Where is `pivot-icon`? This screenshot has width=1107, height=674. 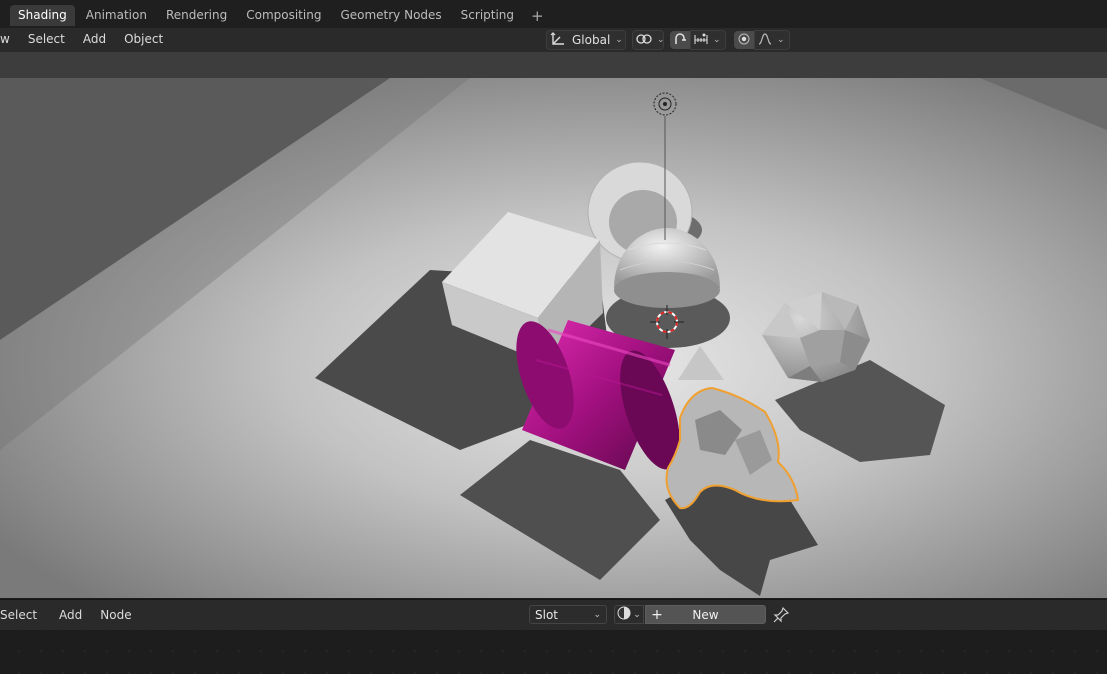 pivot-icon is located at coordinates (644, 40).